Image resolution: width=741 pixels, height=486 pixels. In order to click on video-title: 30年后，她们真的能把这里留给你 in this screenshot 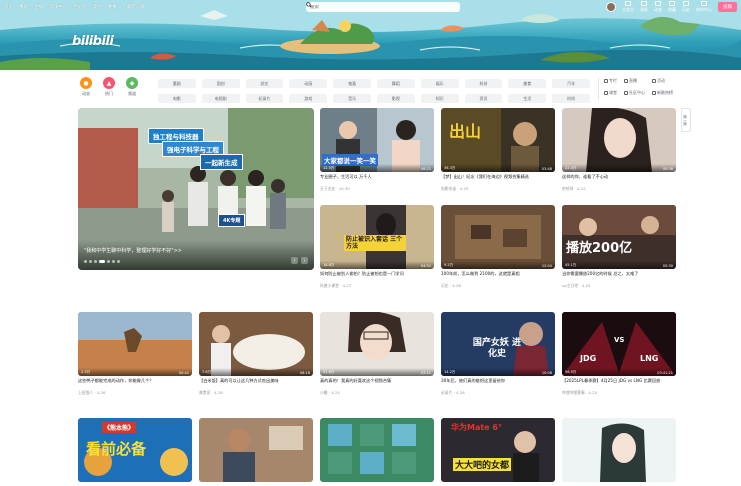, I will do `click(498, 383)`.